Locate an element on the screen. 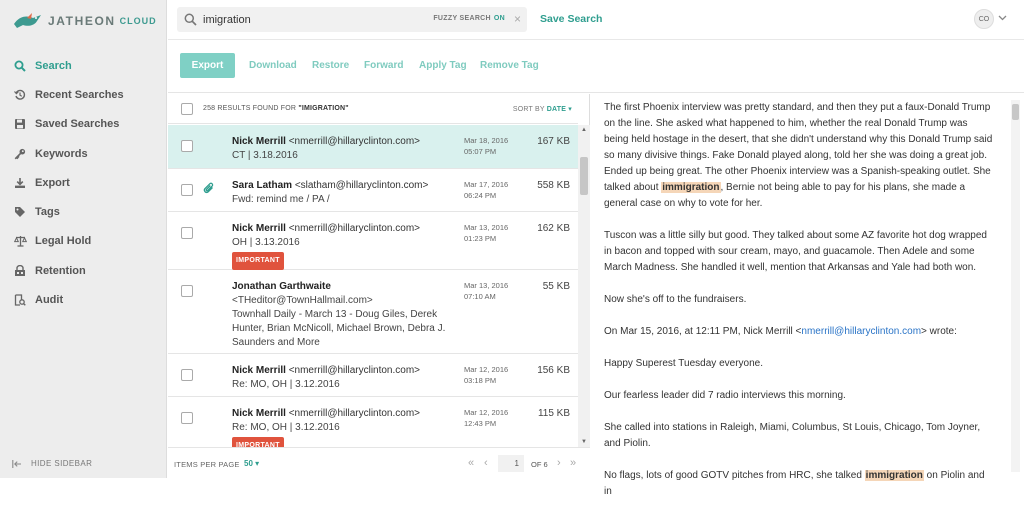 The image size is (1024, 516). forward-button: Forward is located at coordinates (383, 65).